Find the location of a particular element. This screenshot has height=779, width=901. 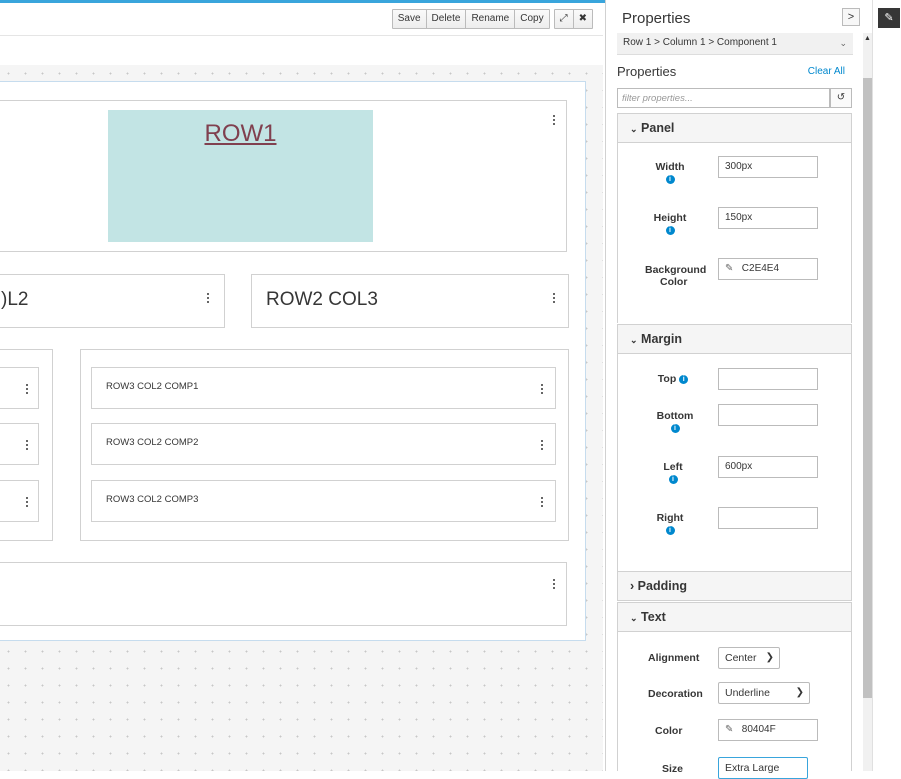

window-button-group: ⤢ ✖ is located at coordinates (573, 19).